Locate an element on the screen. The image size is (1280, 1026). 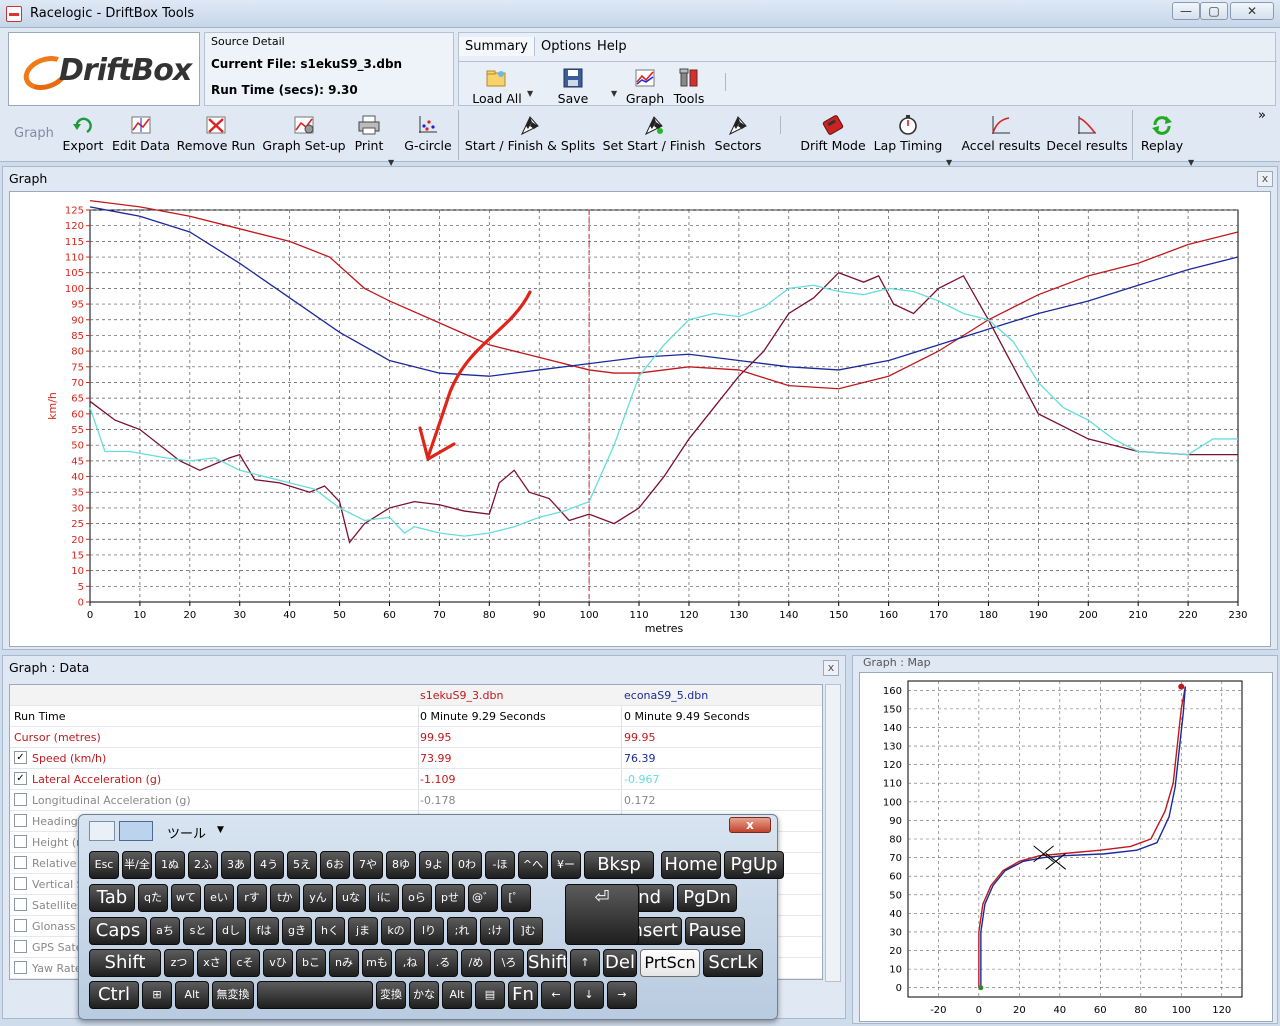
key-3-1: Caps is located at coordinates (118, 931).